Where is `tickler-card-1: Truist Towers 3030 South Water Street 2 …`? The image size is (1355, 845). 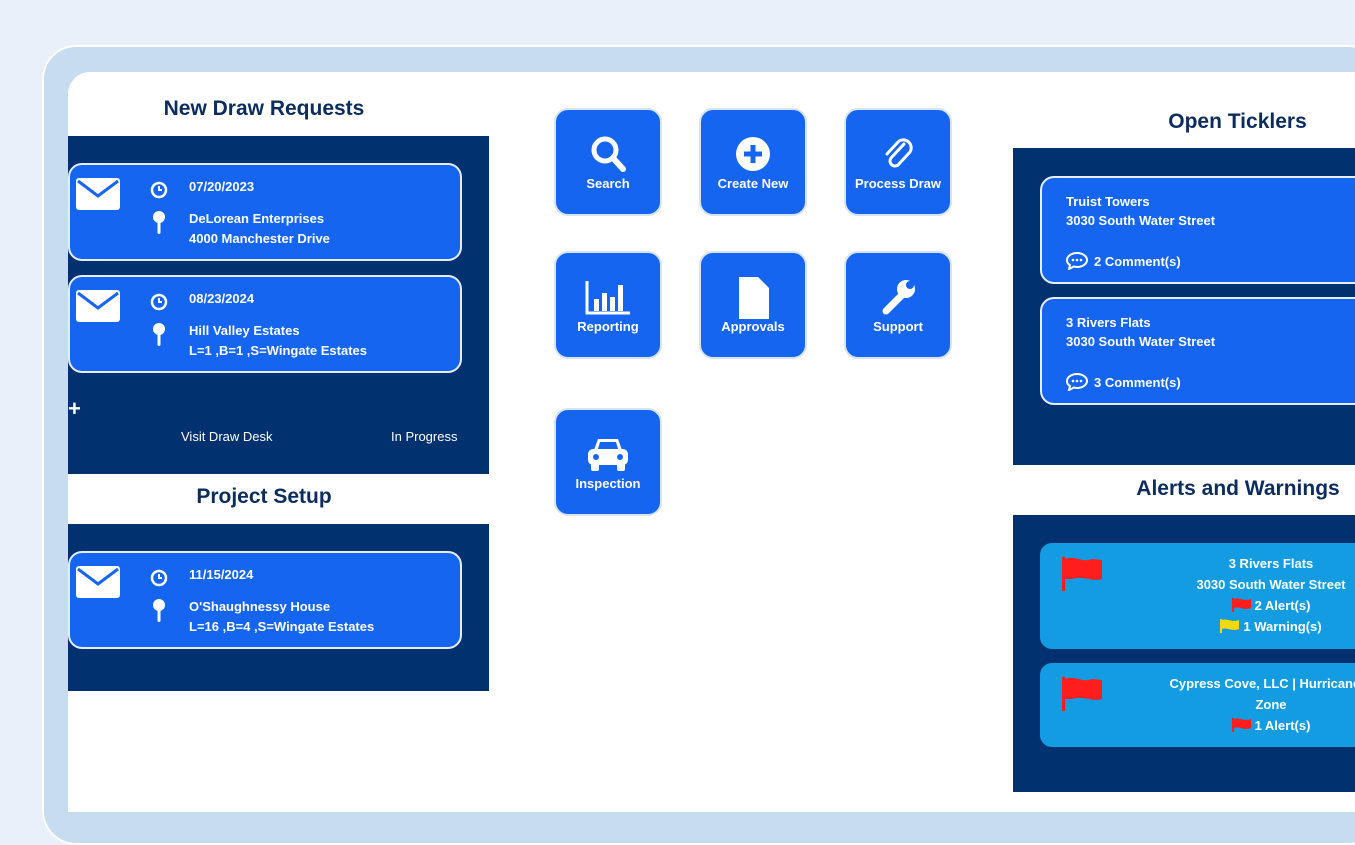
tickler-card-1: Truist Towers 3030 South Water Street 2 … is located at coordinates (1197, 230).